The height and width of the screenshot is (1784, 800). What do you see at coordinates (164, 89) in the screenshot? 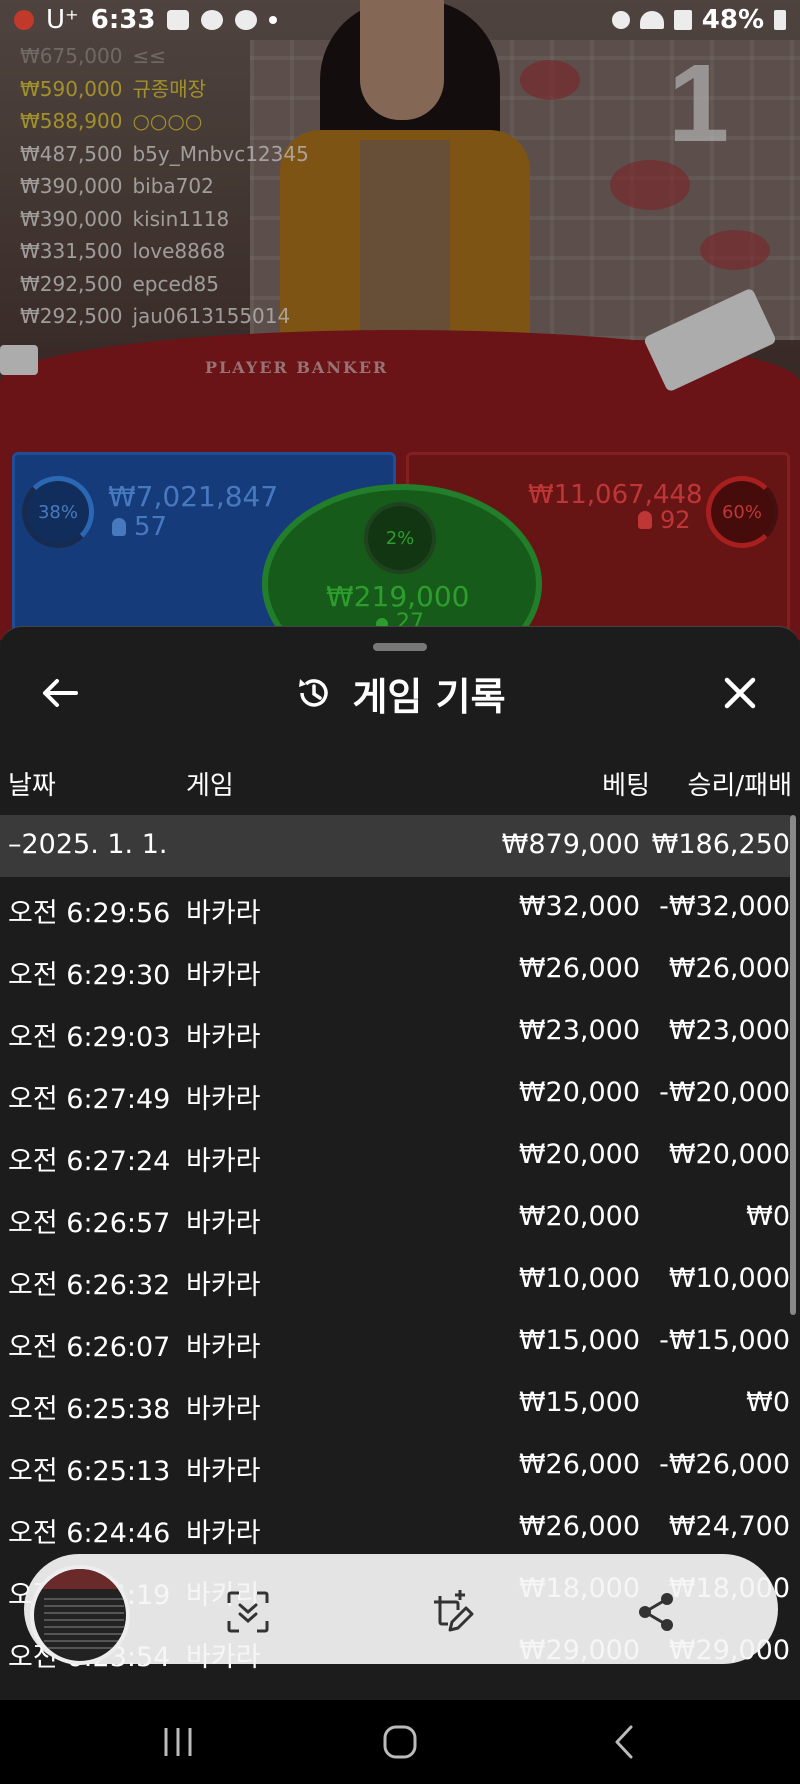
I see `leaderboard-row: ₩590,000 규종매장` at bounding box center [164, 89].